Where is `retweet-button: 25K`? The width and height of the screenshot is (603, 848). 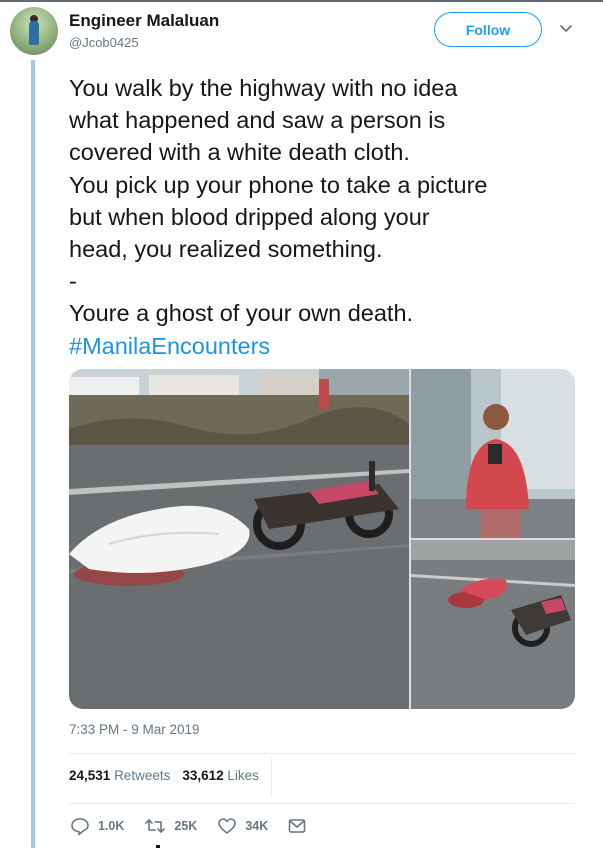 retweet-button: 25K is located at coordinates (170, 826).